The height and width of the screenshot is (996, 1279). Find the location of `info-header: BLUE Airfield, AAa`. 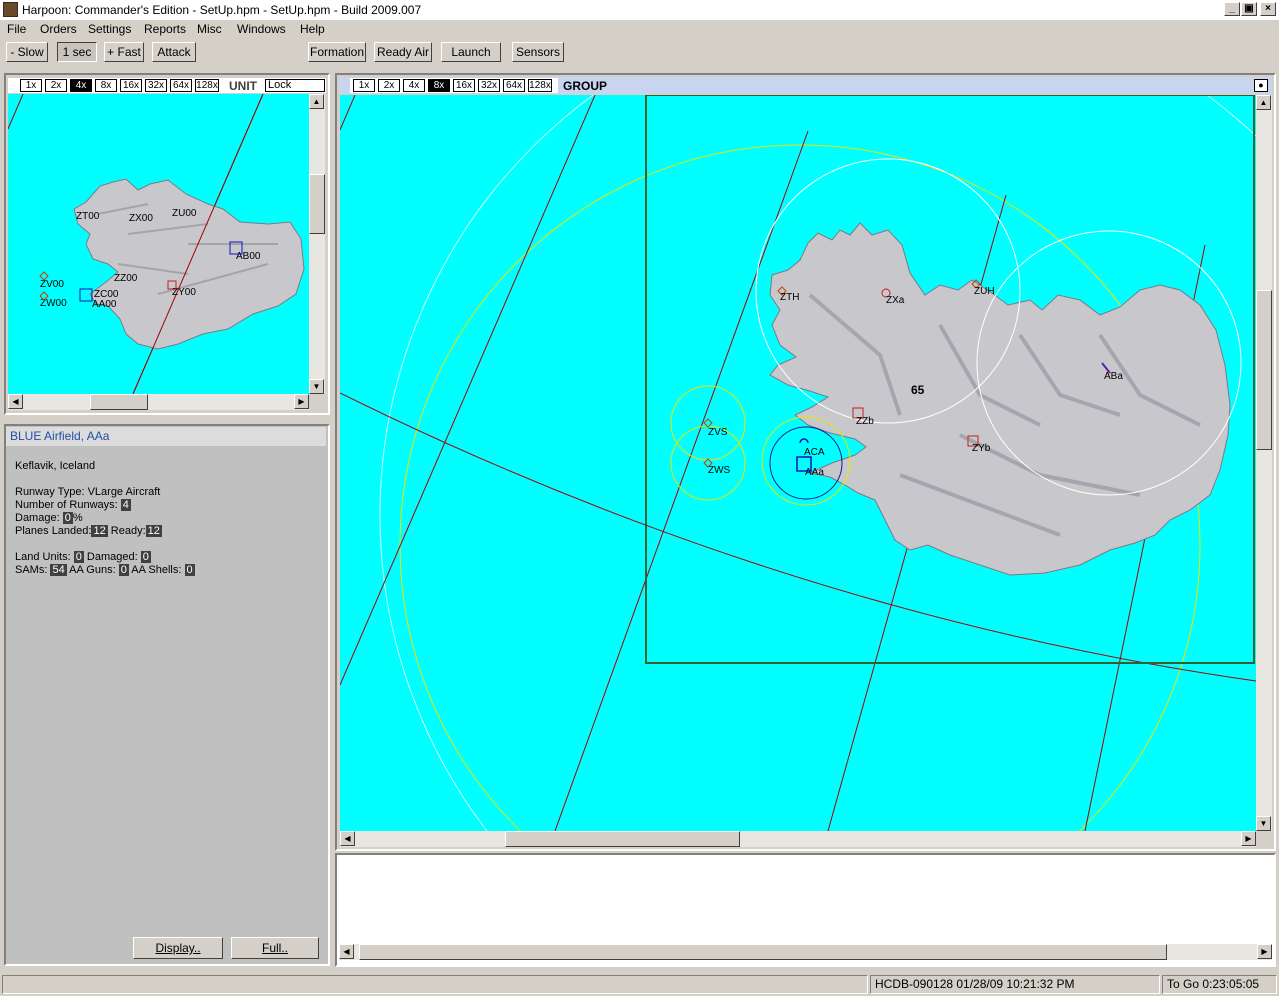

info-header: BLUE Airfield, AAa is located at coordinates (166, 436).